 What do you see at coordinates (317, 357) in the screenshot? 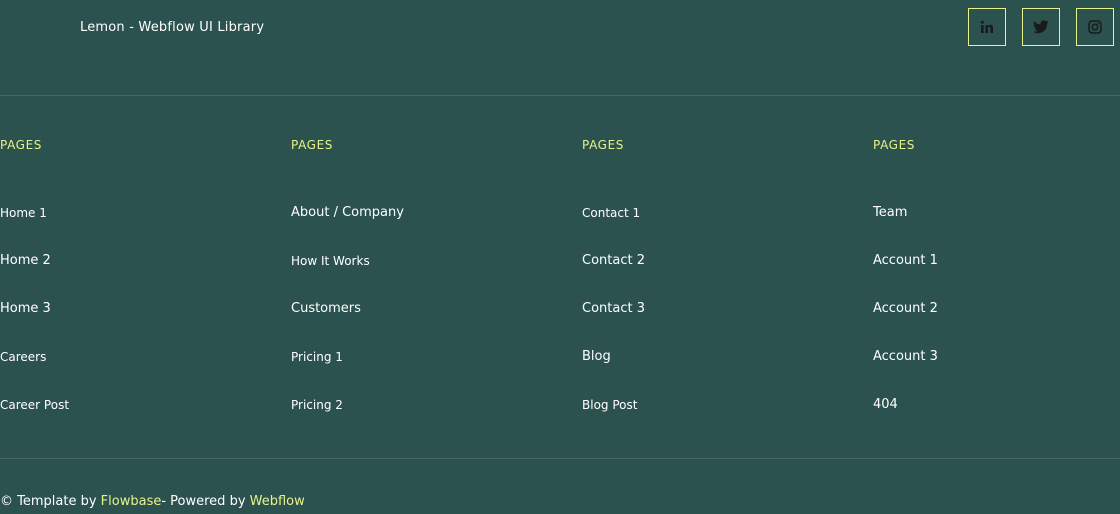
I see `link-pricing-1: Pricing 1` at bounding box center [317, 357].